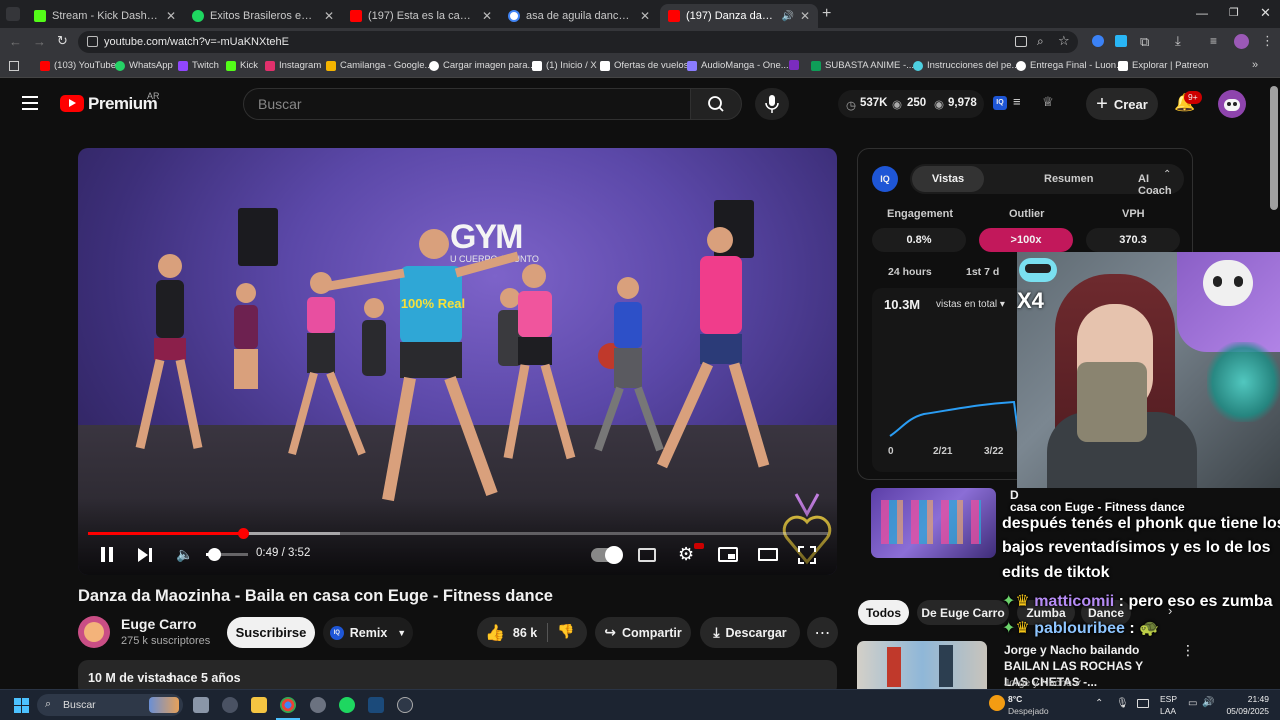 The image size is (1280, 720). I want to click on taskbar-search: ⌕ Buscar, so click(110, 705).